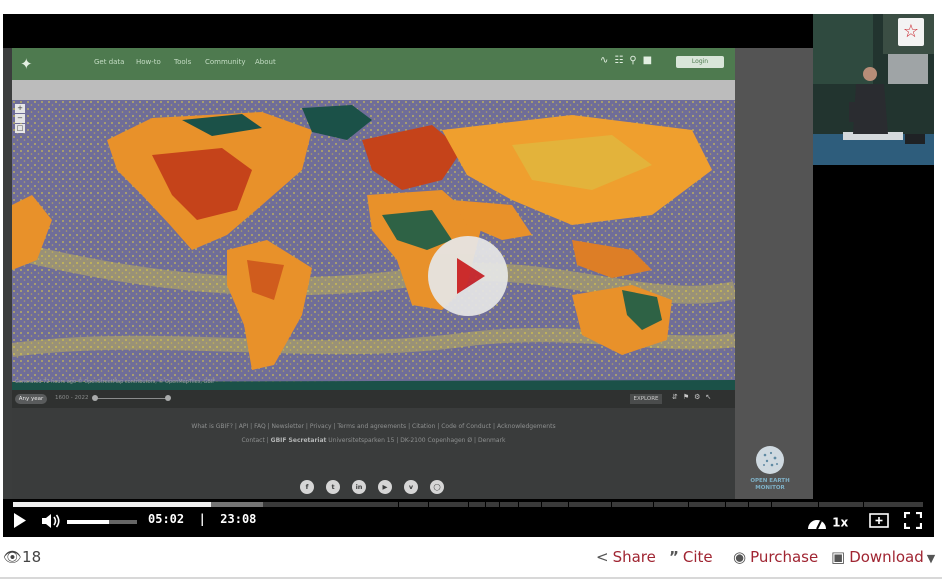 This screenshot has height=580, width=942. Describe the element at coordinates (700, 62) in the screenshot. I see `slide-login-button: Login` at that location.